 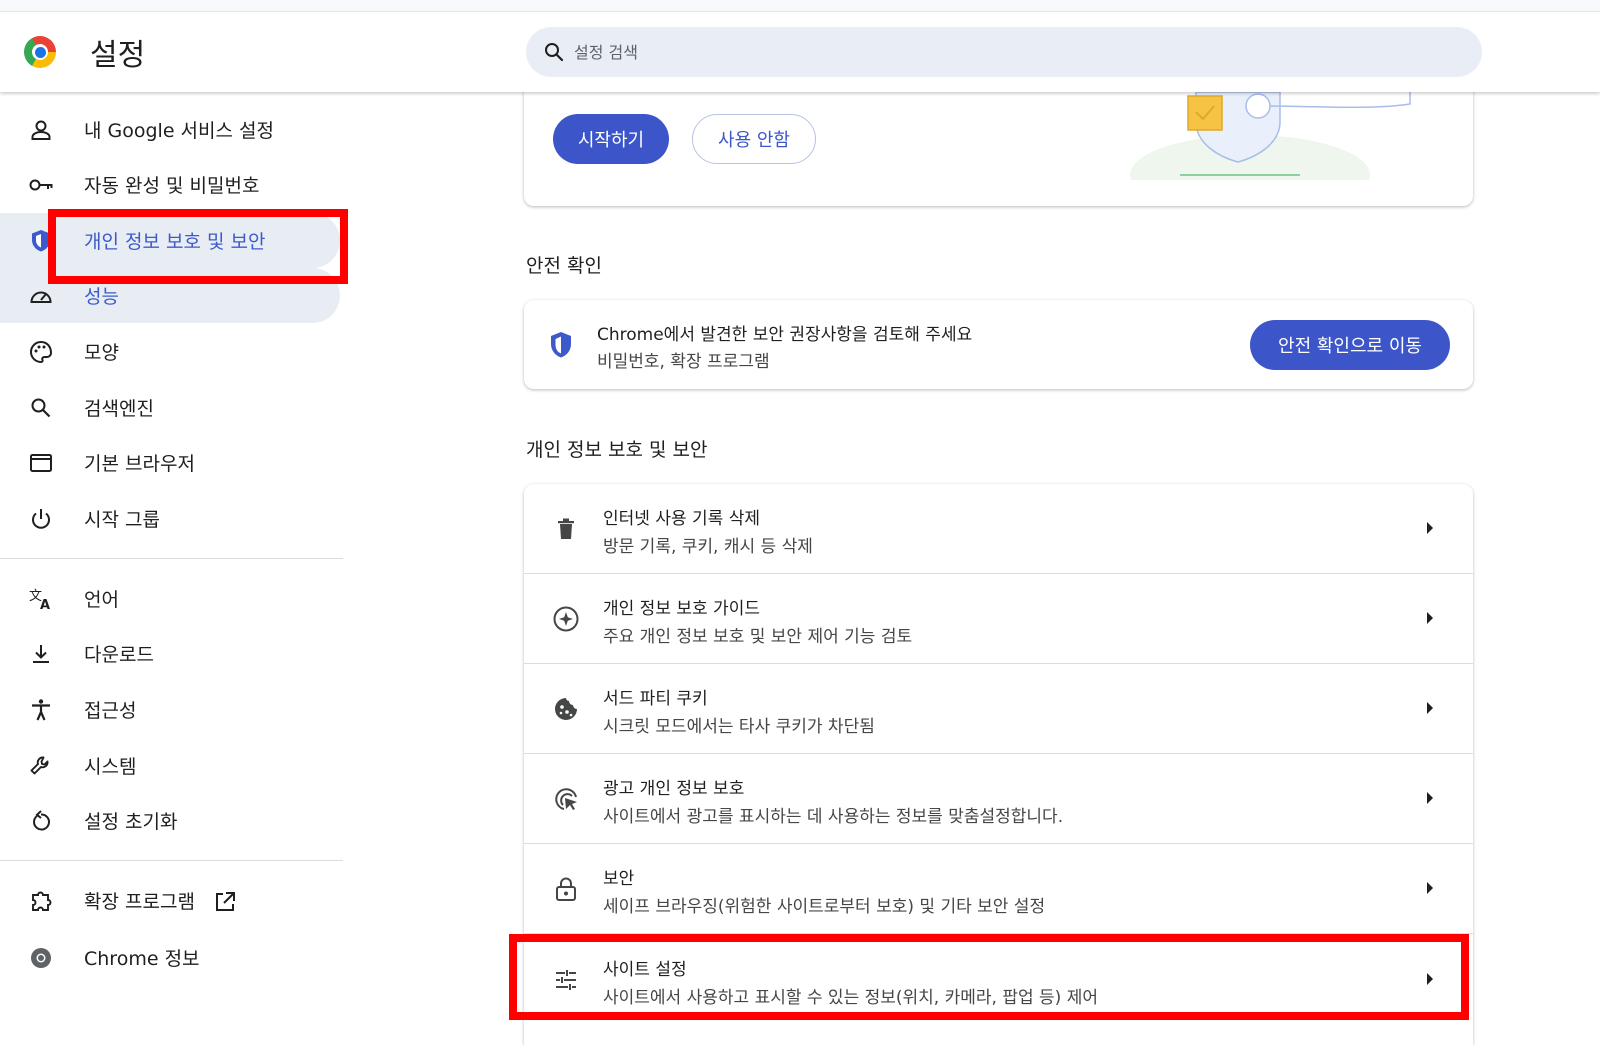 I want to click on accessibility-icon, so click(x=41, y=710).